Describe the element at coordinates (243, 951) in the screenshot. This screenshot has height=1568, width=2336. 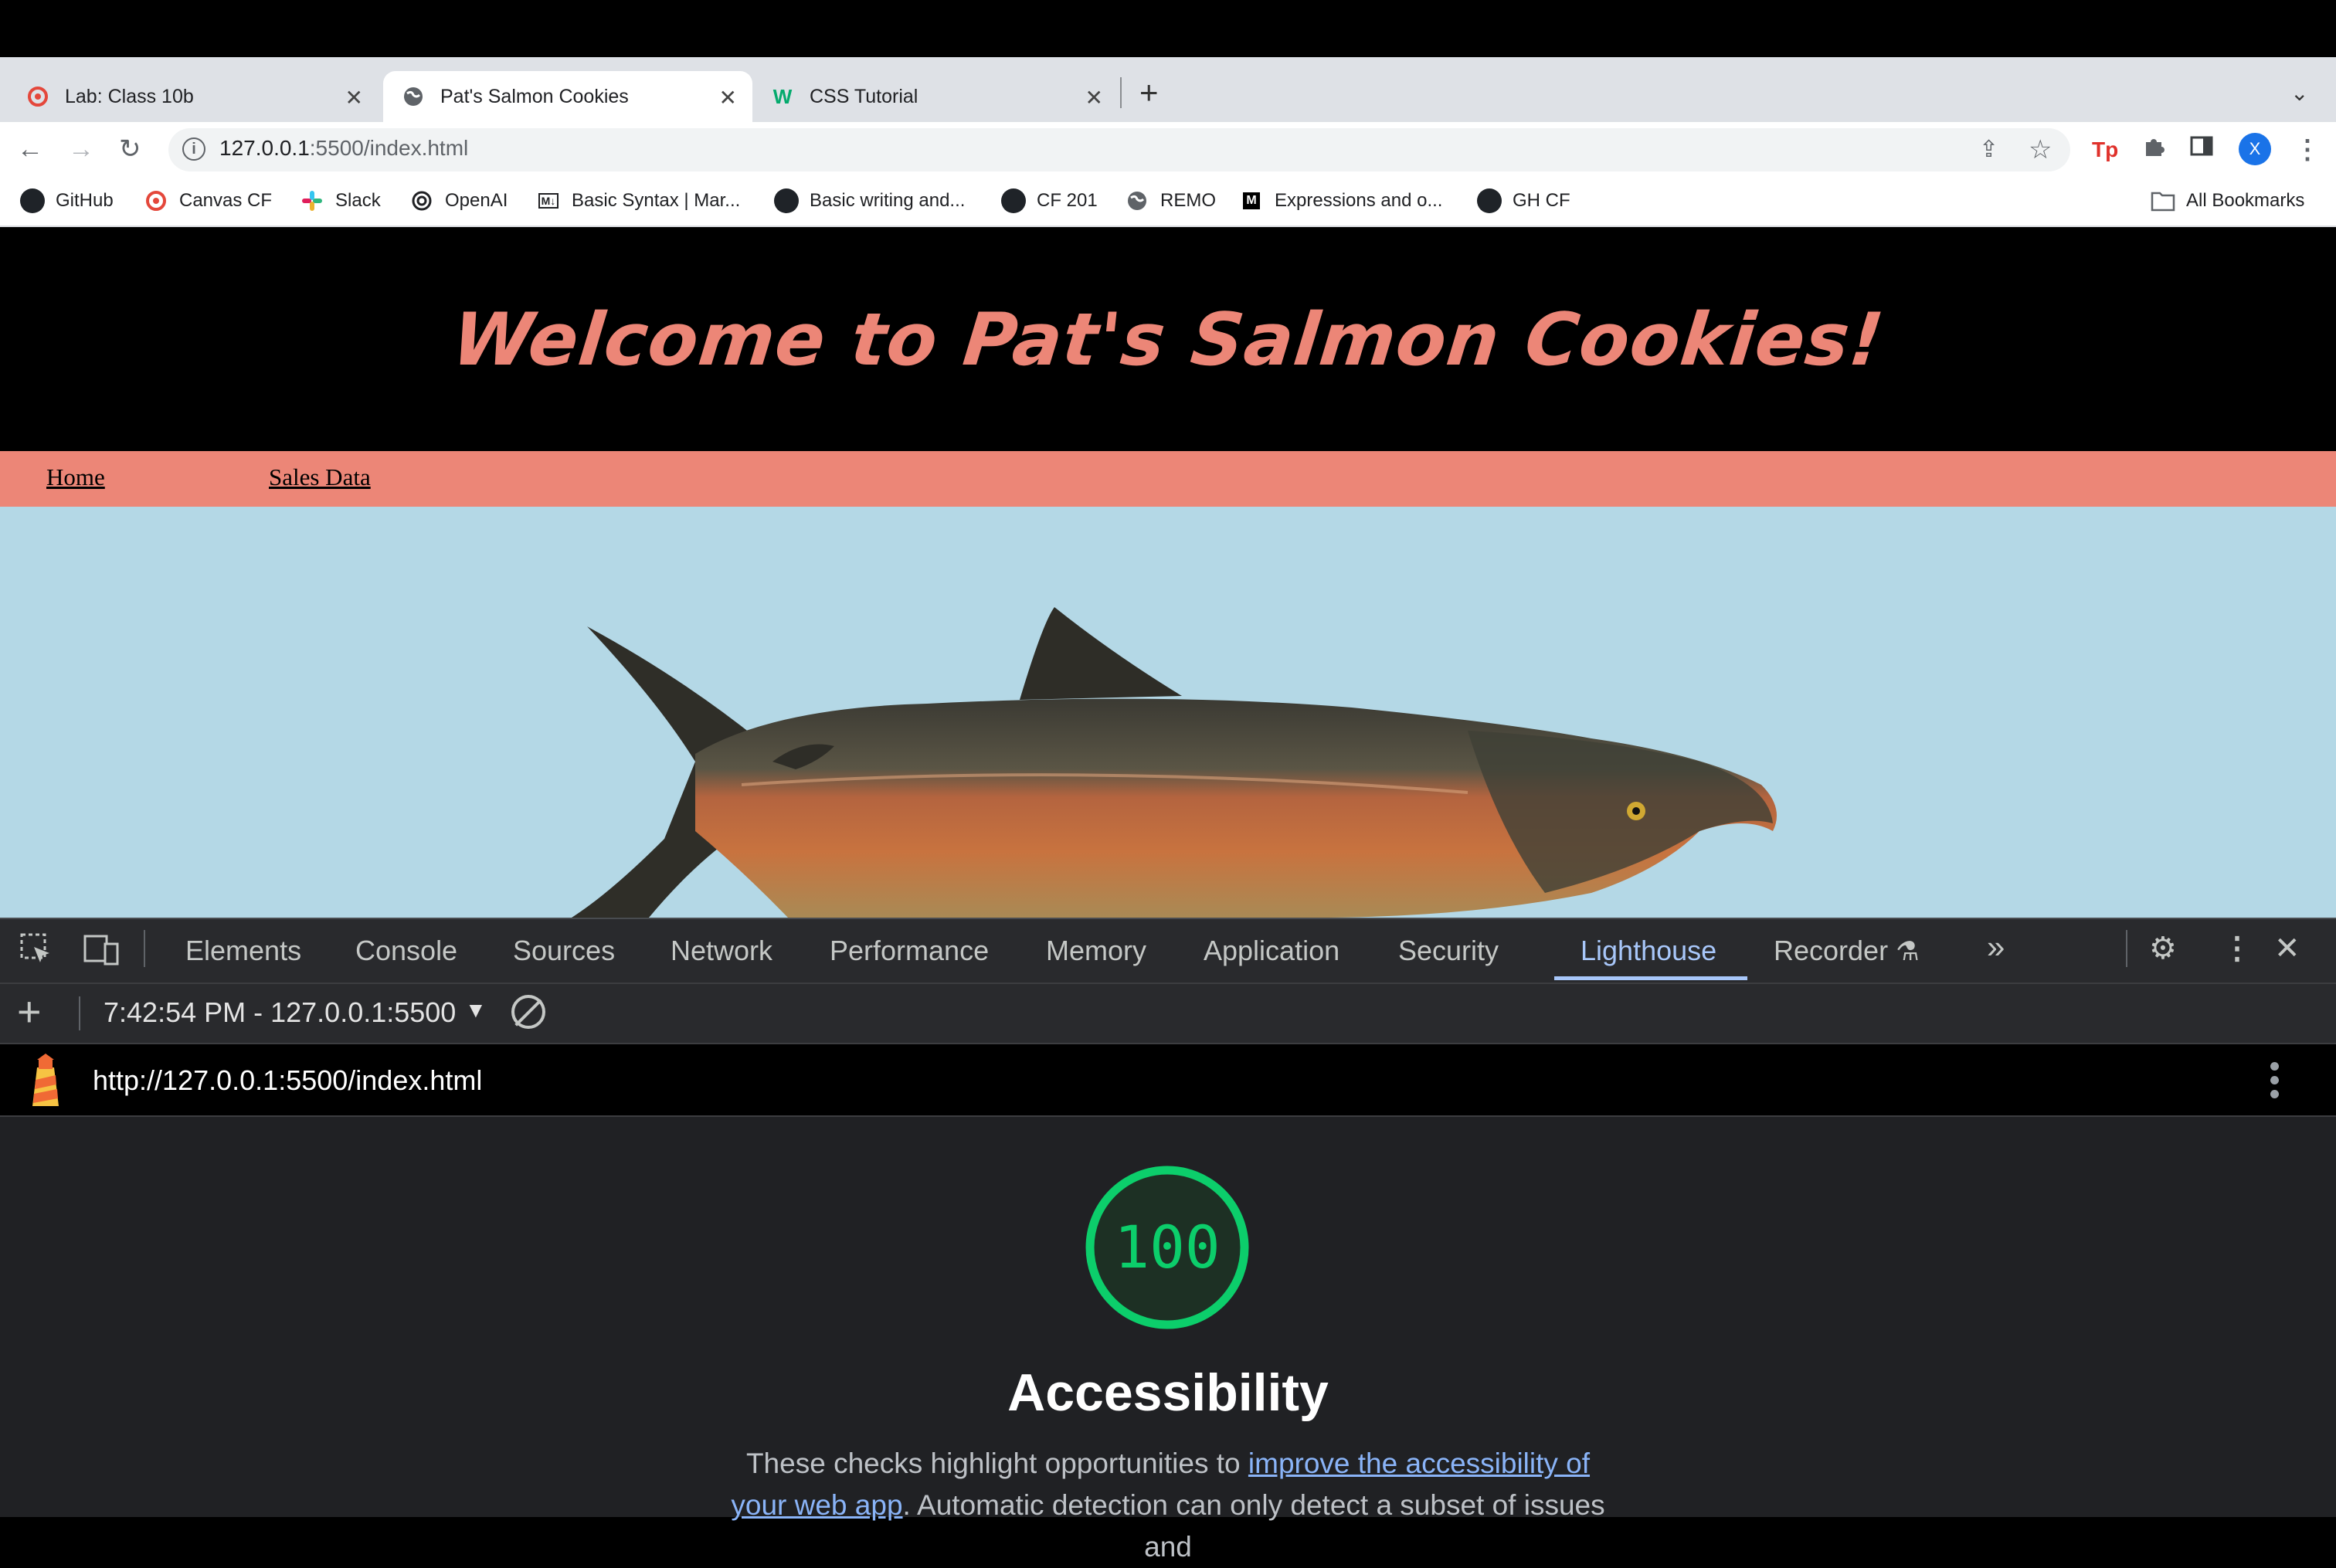
I see `tab-elements: Elements` at that location.